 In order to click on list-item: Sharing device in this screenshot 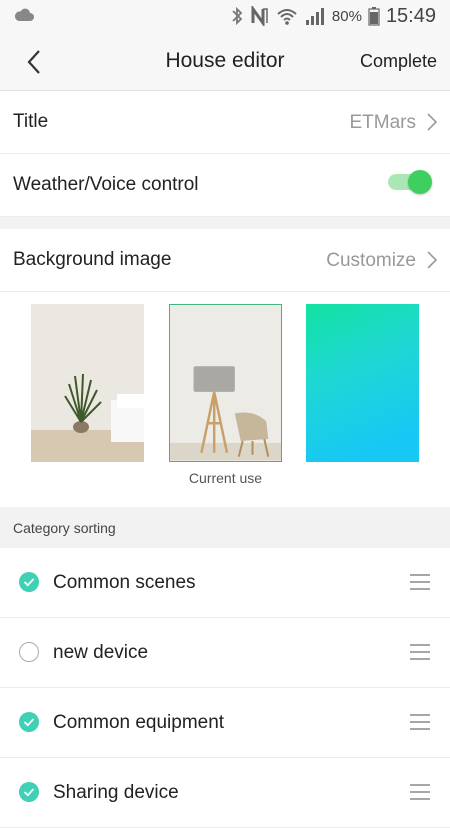, I will do `click(225, 793)`.